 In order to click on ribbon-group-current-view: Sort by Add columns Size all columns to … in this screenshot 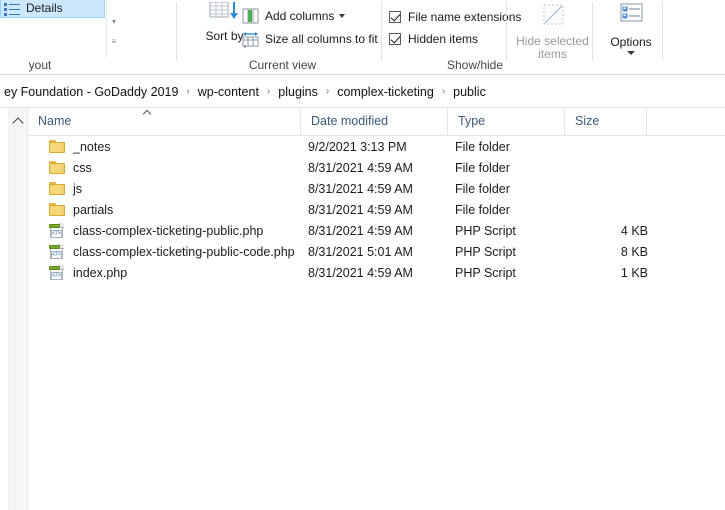, I will do `click(282, 37)`.